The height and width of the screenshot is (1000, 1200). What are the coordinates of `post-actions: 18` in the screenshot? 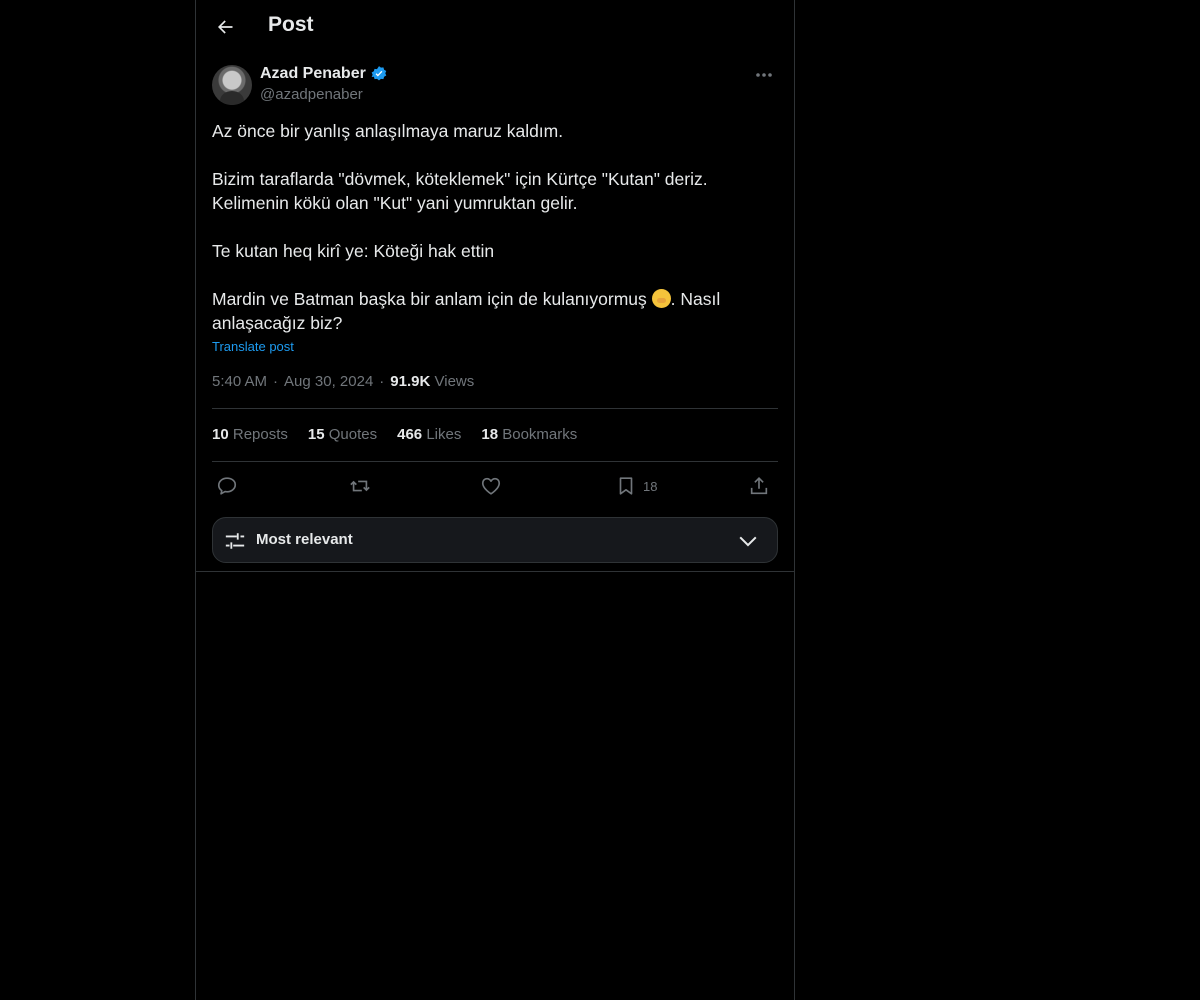 It's located at (495, 486).